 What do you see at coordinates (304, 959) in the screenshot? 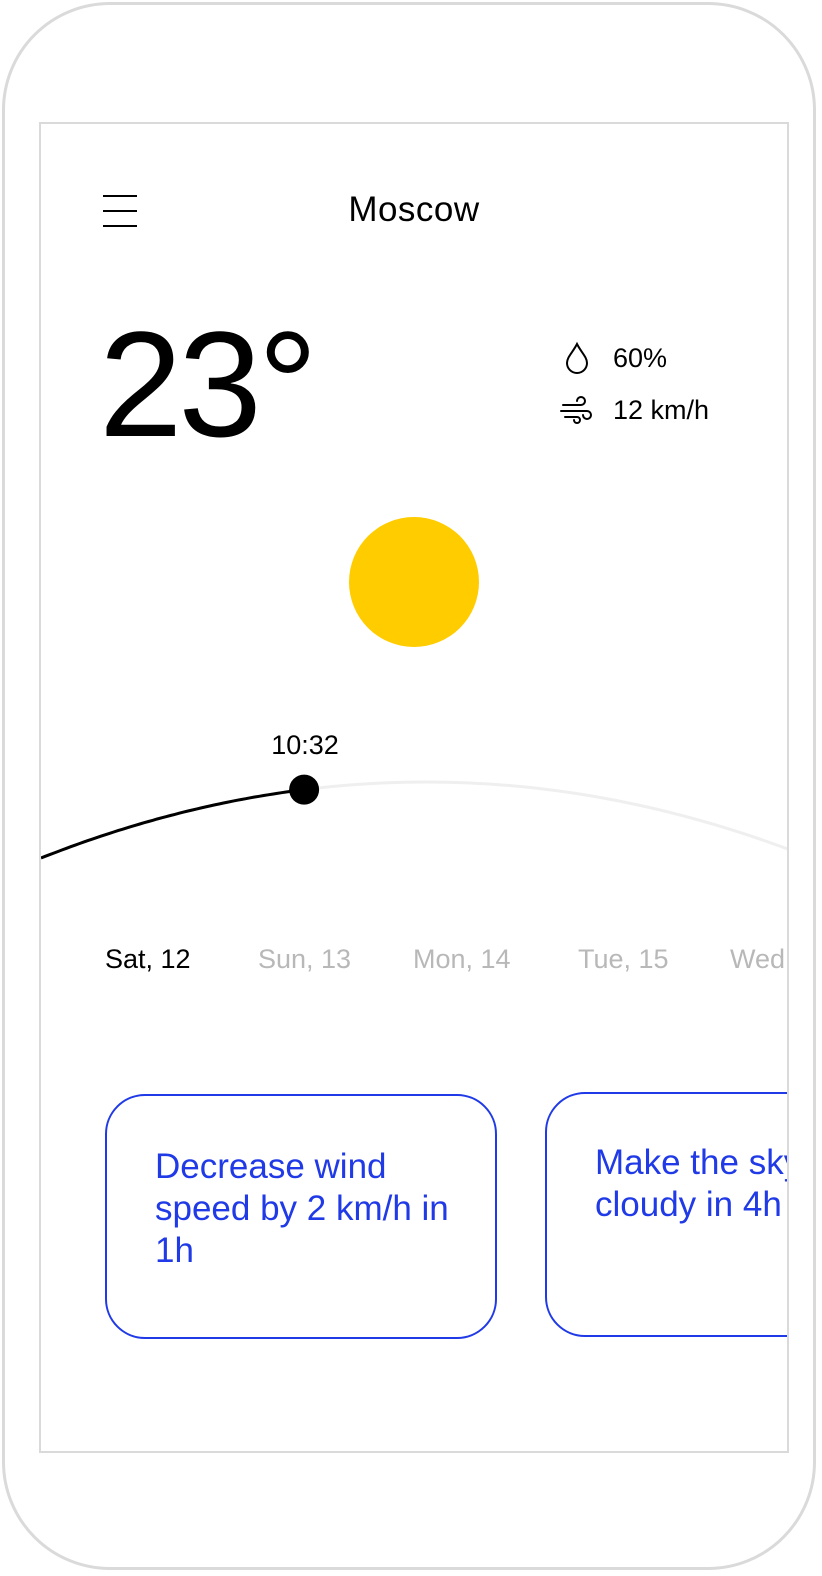
I see `day-tab: Sun, 13` at bounding box center [304, 959].